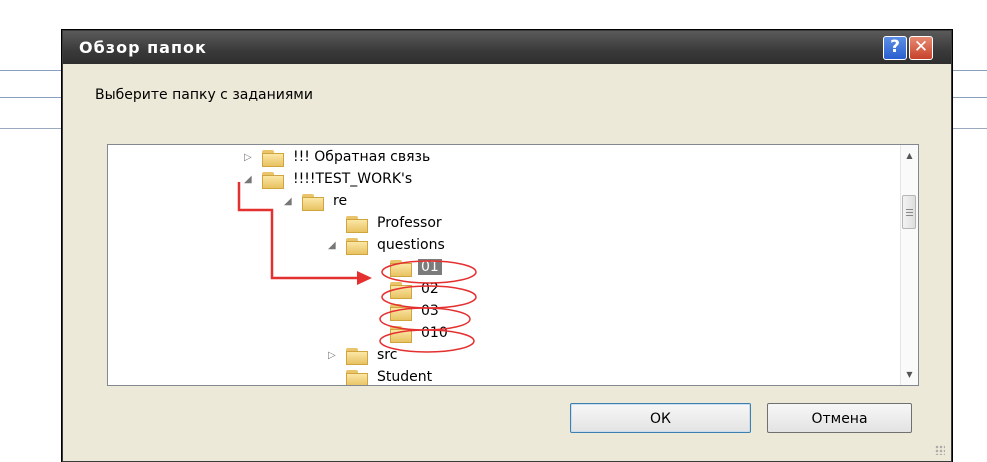 This screenshot has width=987, height=462. Describe the element at coordinates (204, 95) in the screenshot. I see `dialog-prompt: Выберите папку с заданиями` at that location.